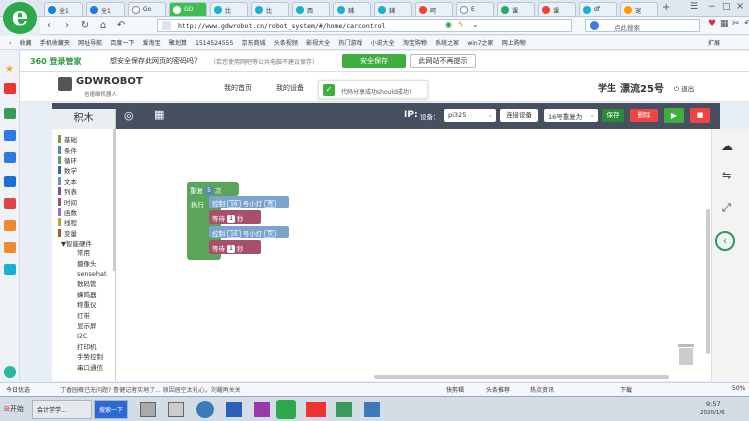  Describe the element at coordinates (666, 7) in the screenshot. I see `new-tab-icon: +` at that location.